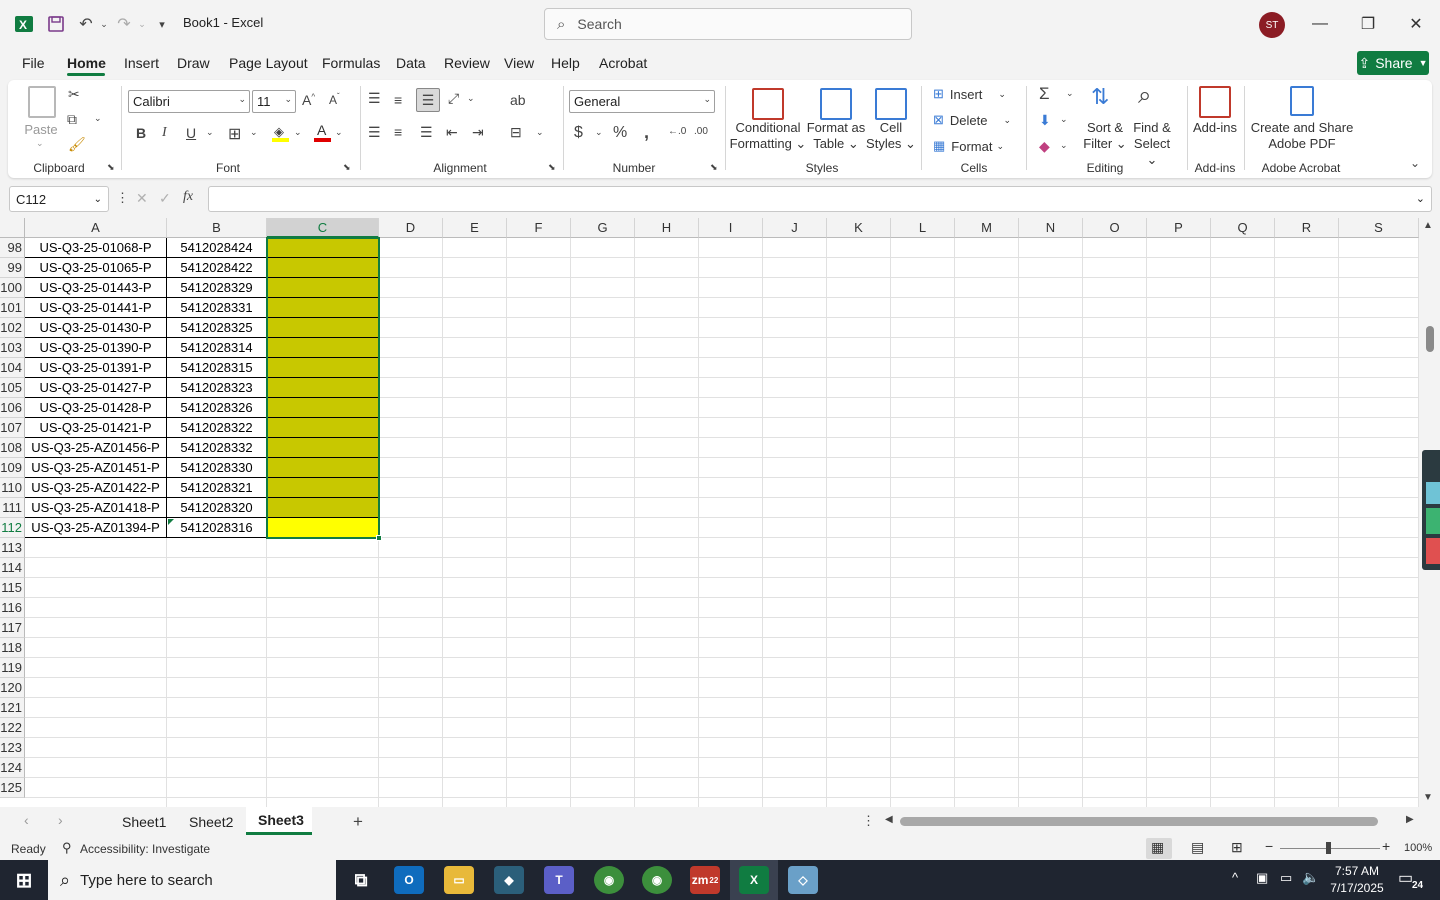 This screenshot has width=1440, height=900. What do you see at coordinates (217, 448) in the screenshot?
I see `cell-b: 5412028332` at bounding box center [217, 448].